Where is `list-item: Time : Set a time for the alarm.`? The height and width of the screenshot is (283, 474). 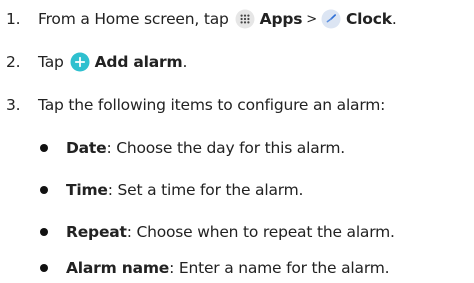 list-item: Time : Set a time for the alarm. is located at coordinates (171, 190).